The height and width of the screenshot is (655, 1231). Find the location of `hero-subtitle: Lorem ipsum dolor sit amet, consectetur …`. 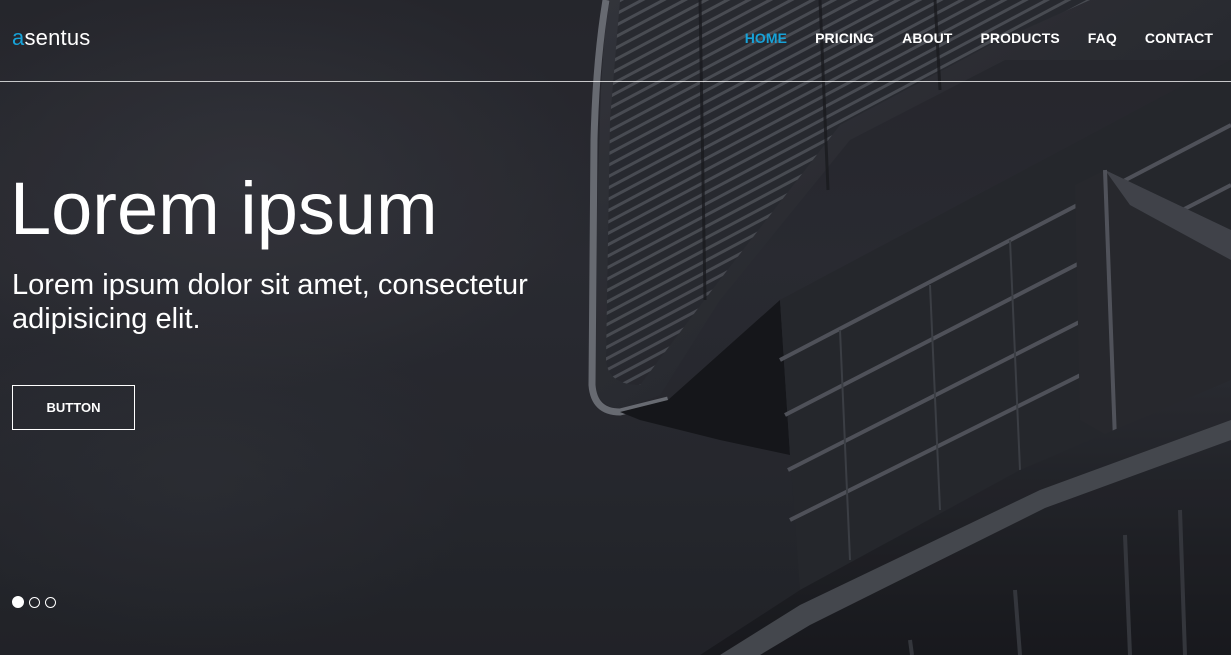

hero-subtitle: Lorem ipsum dolor sit amet, consectetur … is located at coordinates (270, 302).